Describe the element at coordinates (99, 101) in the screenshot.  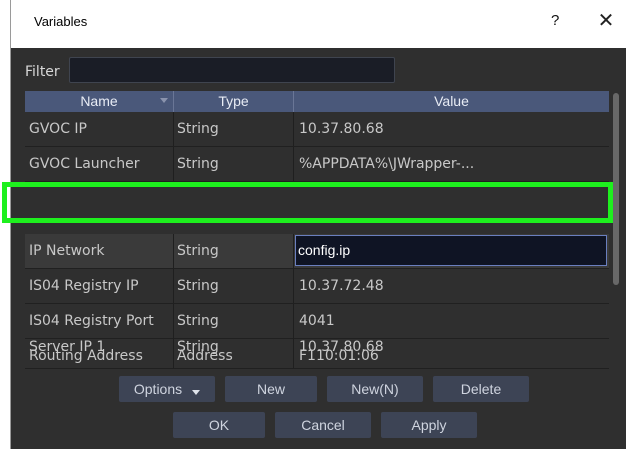
I see `column-header-name: Name` at that location.